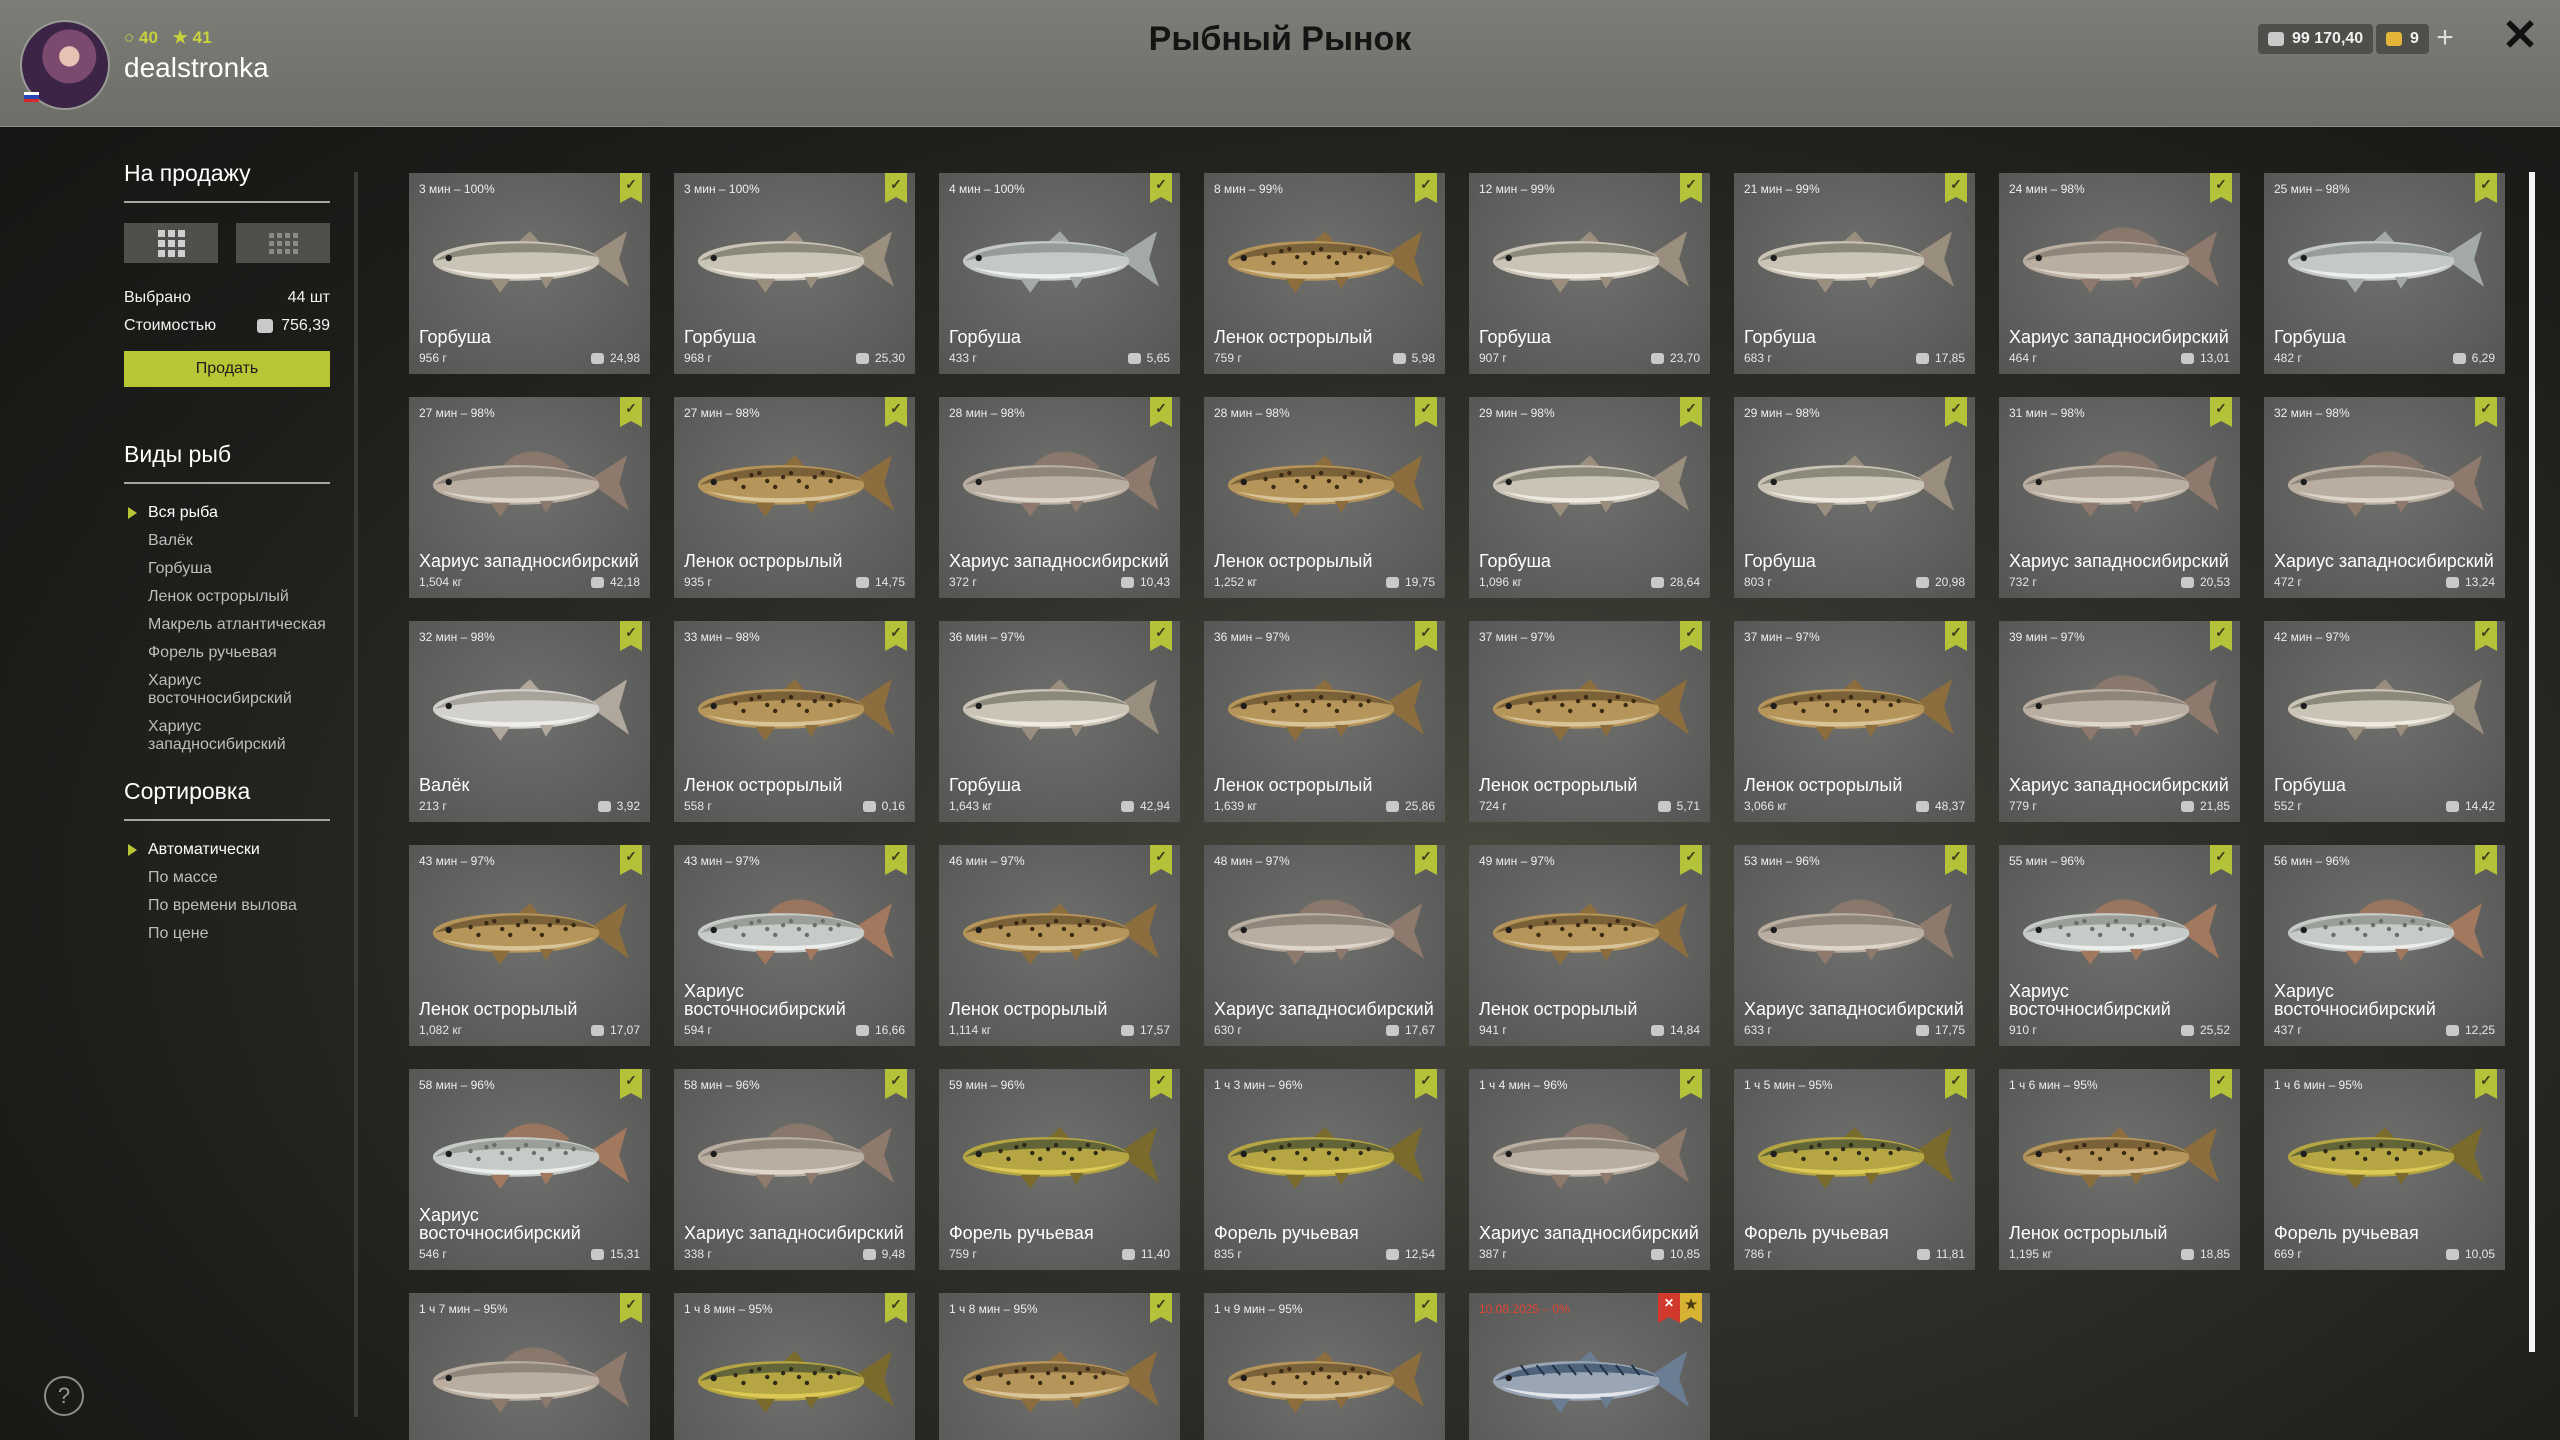  Describe the element at coordinates (1854, 1169) in the screenshot. I see `fish-card: 1 ч 5 мин – 95% Форель ручьевая 786 г 11,81` at that location.